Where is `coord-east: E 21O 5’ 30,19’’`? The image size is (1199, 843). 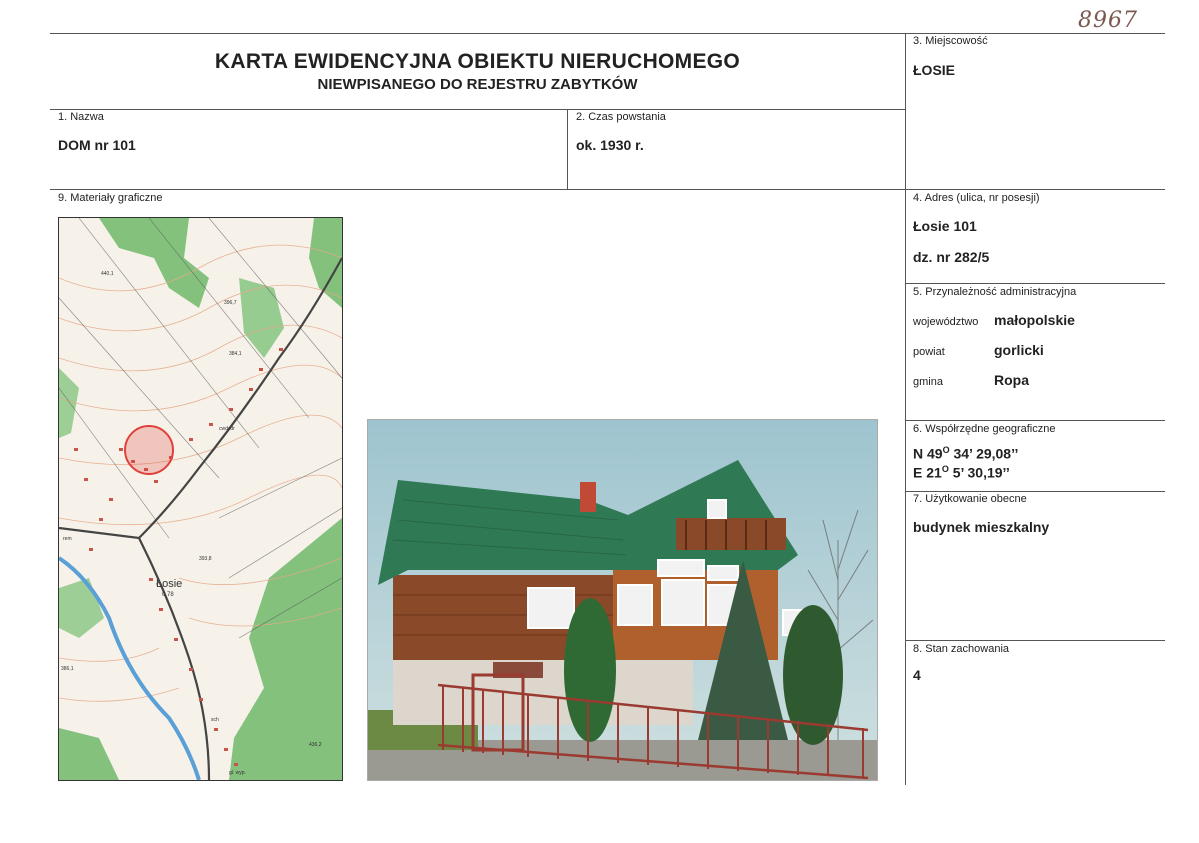 coord-east: E 21O 5’ 30,19’’ is located at coordinates (961, 472).